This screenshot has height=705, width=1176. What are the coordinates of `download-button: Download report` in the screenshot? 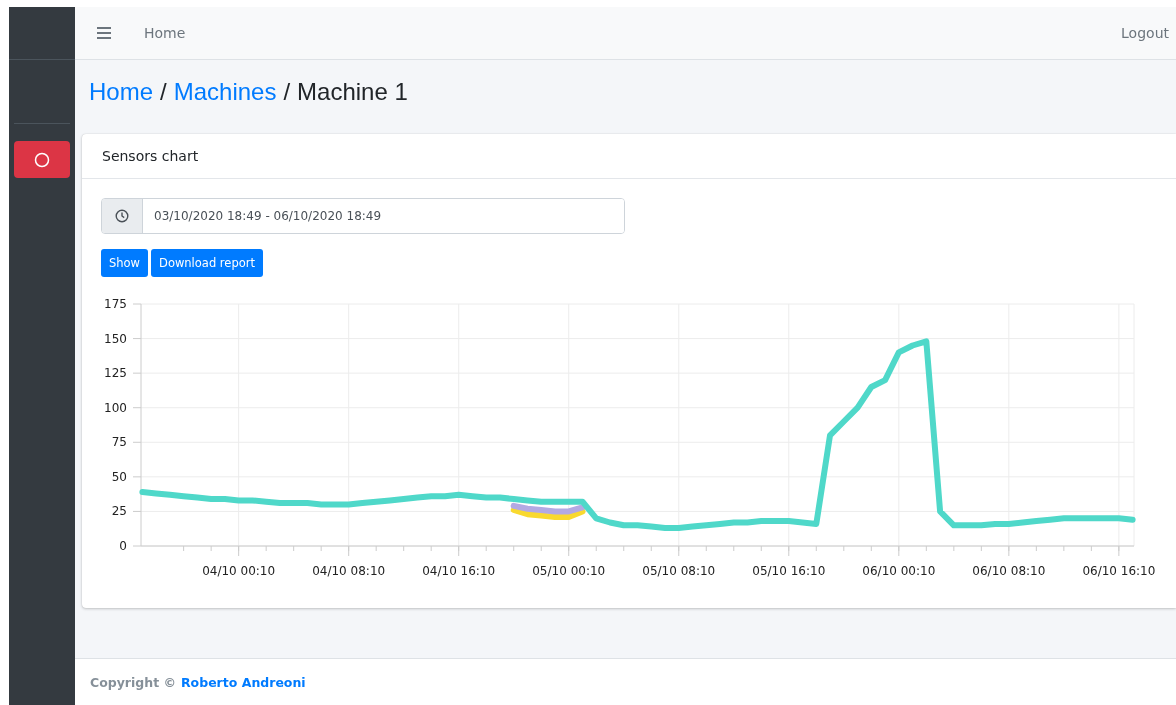 It's located at (207, 263).